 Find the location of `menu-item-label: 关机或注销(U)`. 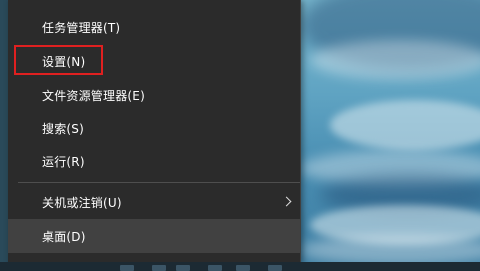

menu-item-label: 关机或注销(U) is located at coordinates (82, 202).